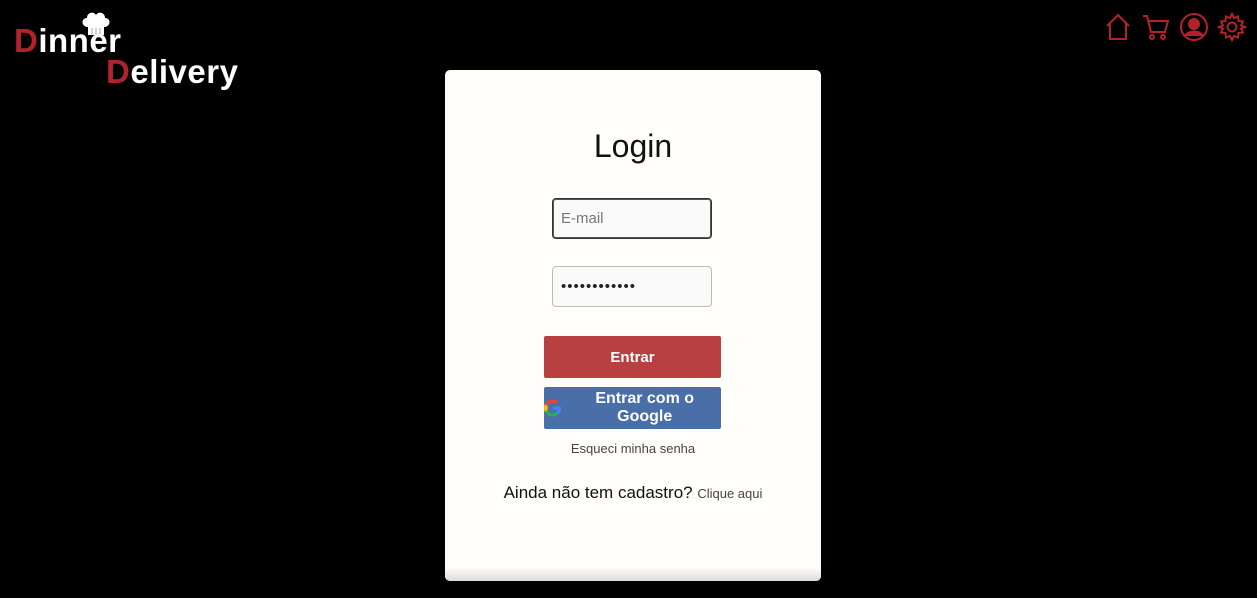 This screenshot has height=598, width=1257. I want to click on home-button, so click(1118, 27).